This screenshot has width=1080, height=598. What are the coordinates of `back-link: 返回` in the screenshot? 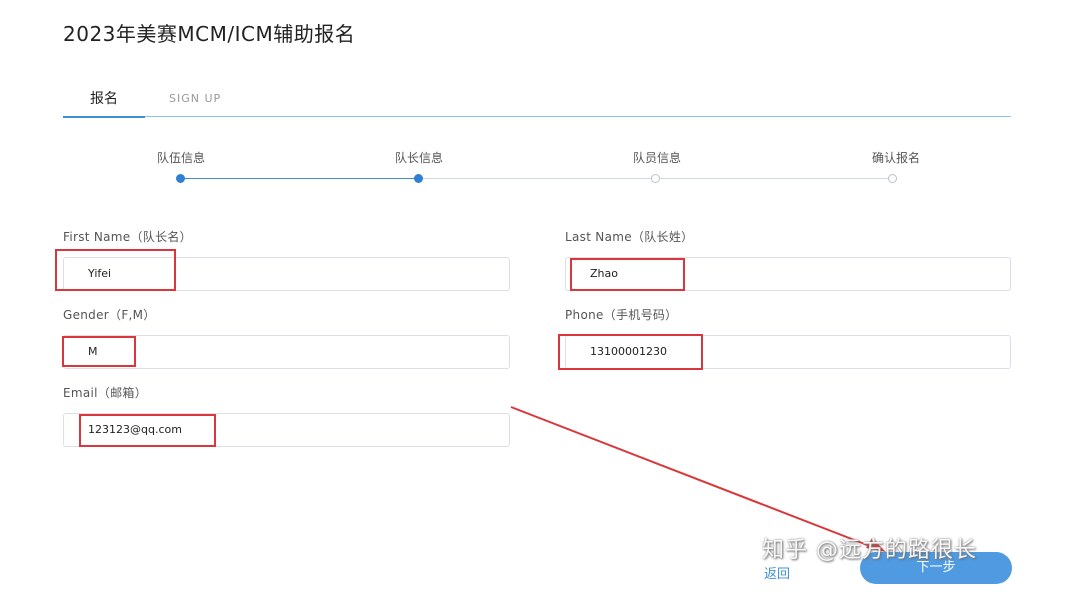 It's located at (777, 572).